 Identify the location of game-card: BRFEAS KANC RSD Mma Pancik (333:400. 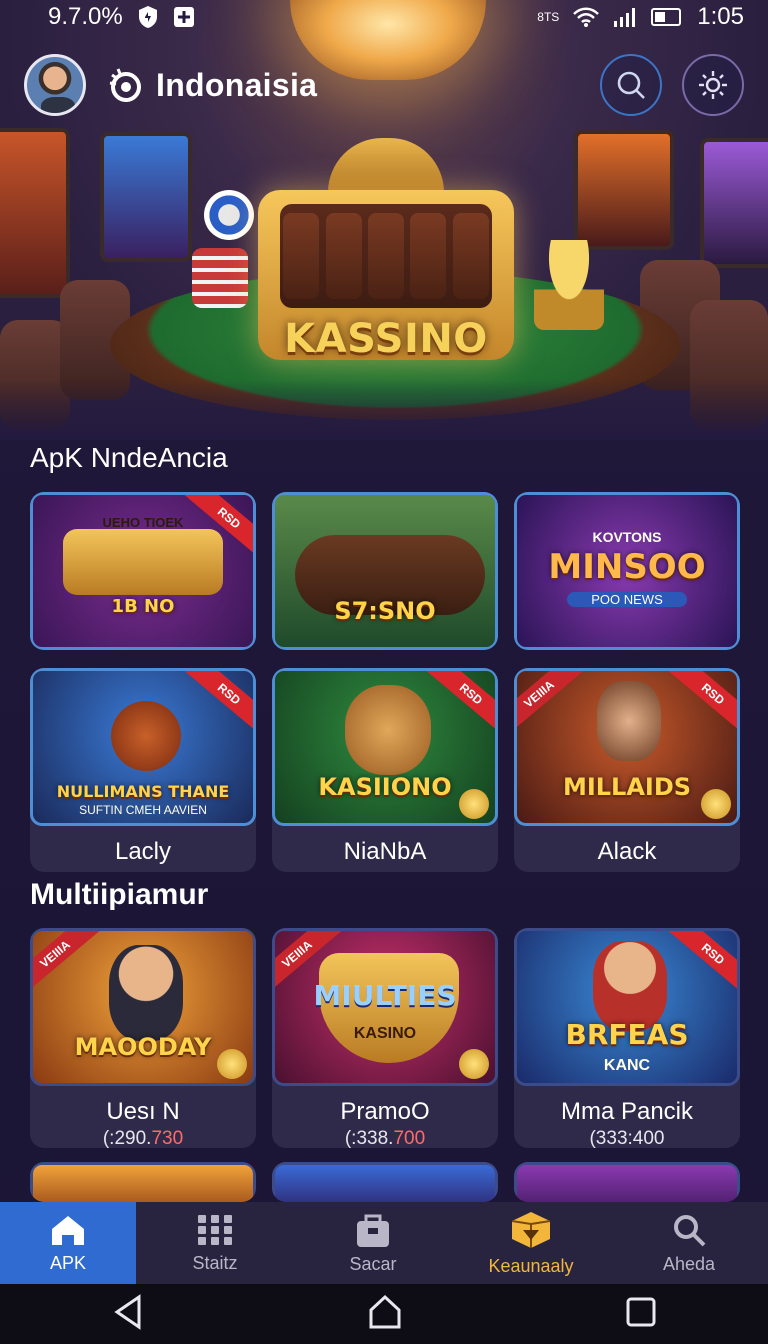
(627, 1038).